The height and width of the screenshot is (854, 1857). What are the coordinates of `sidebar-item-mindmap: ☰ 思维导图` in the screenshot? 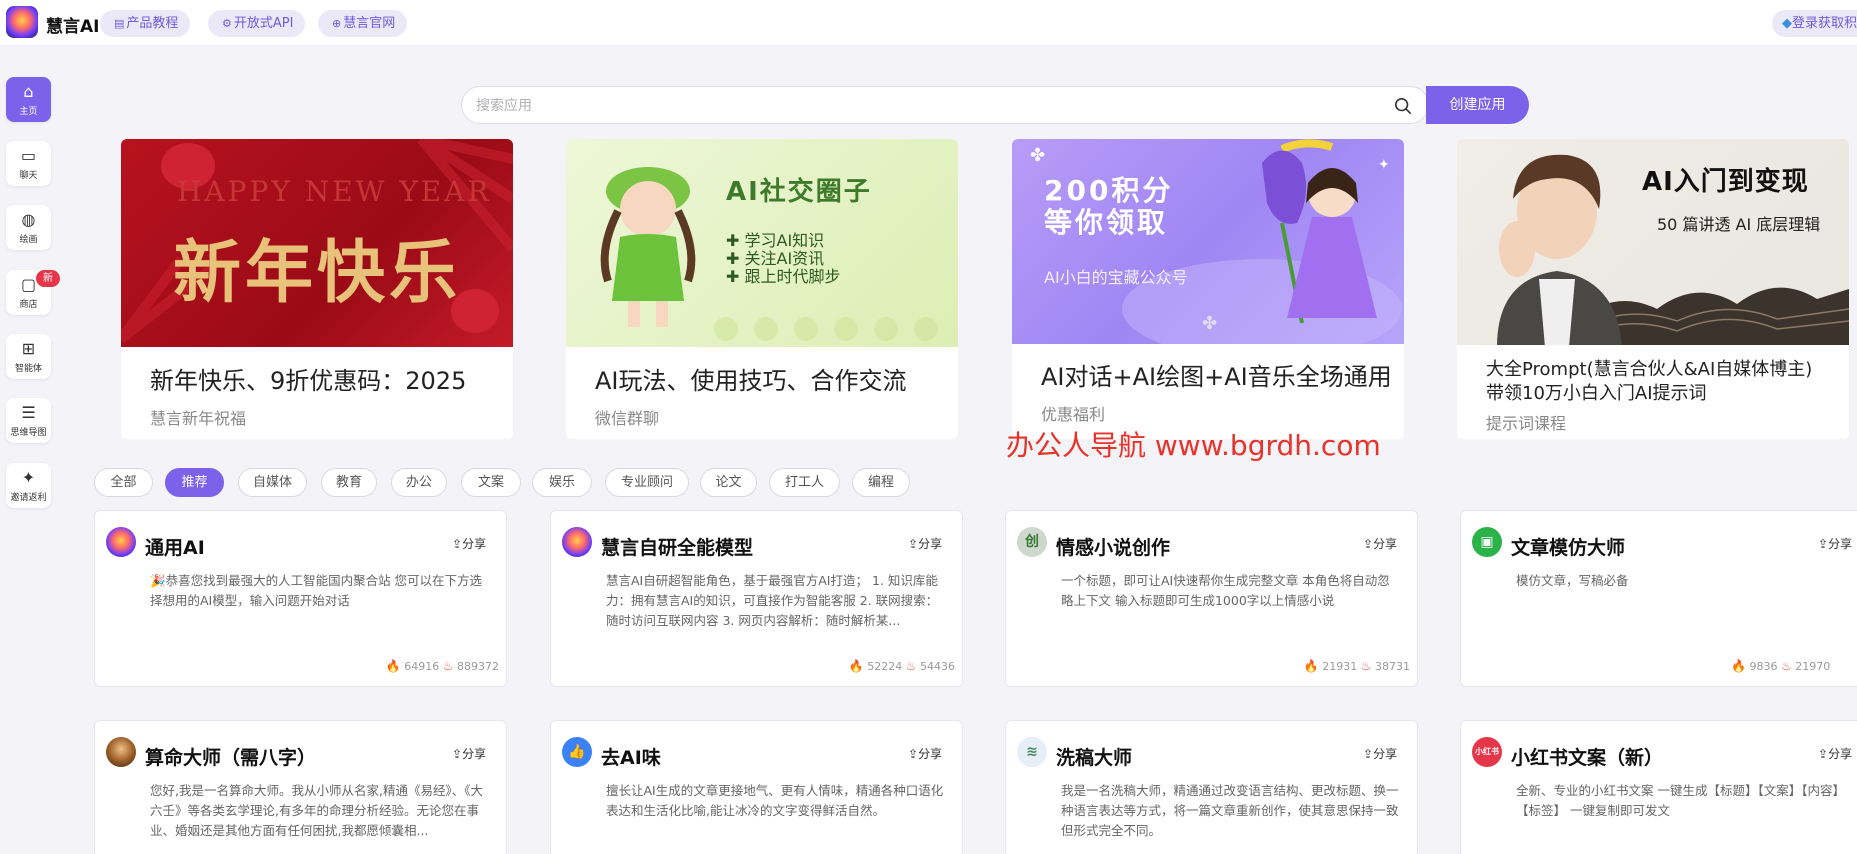 It's located at (28, 420).